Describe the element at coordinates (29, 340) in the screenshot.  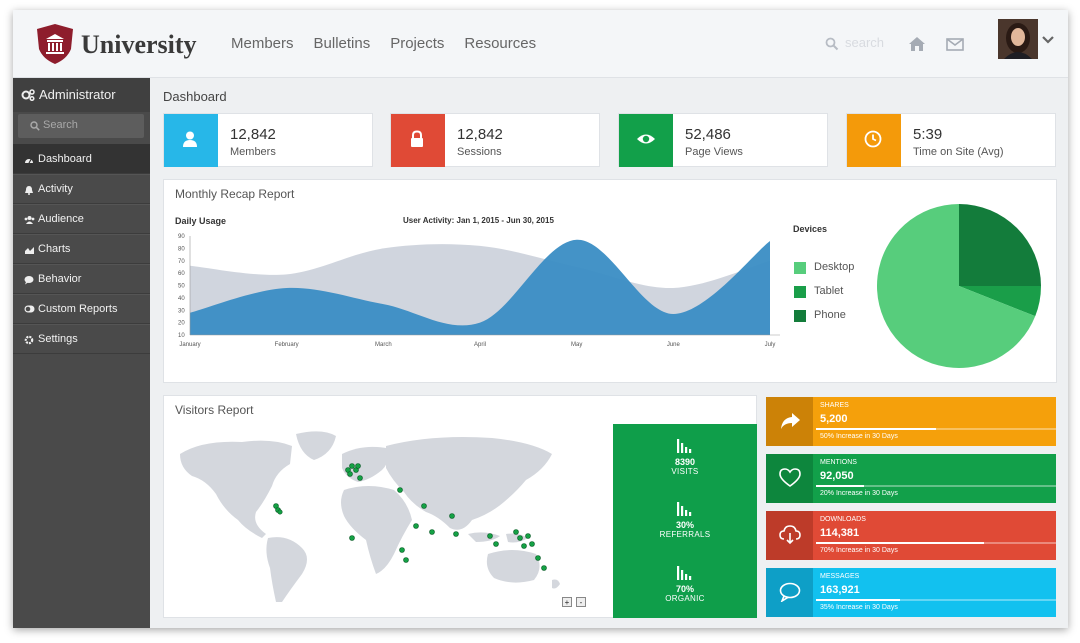
I see `gear-icon` at that location.